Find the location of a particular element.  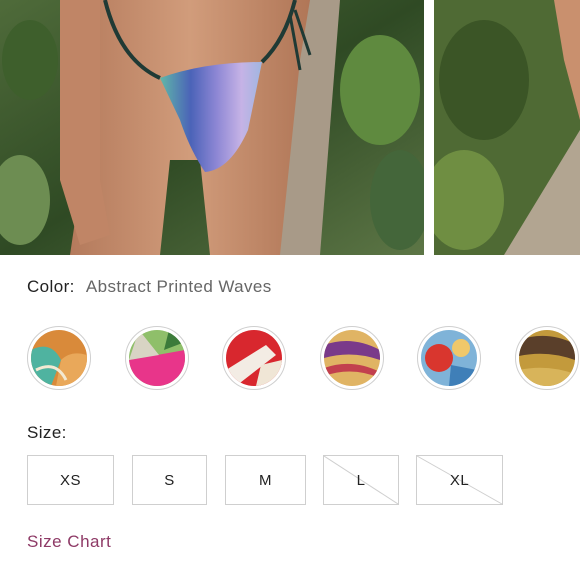

swatch-green-pink-print is located at coordinates (157, 358).